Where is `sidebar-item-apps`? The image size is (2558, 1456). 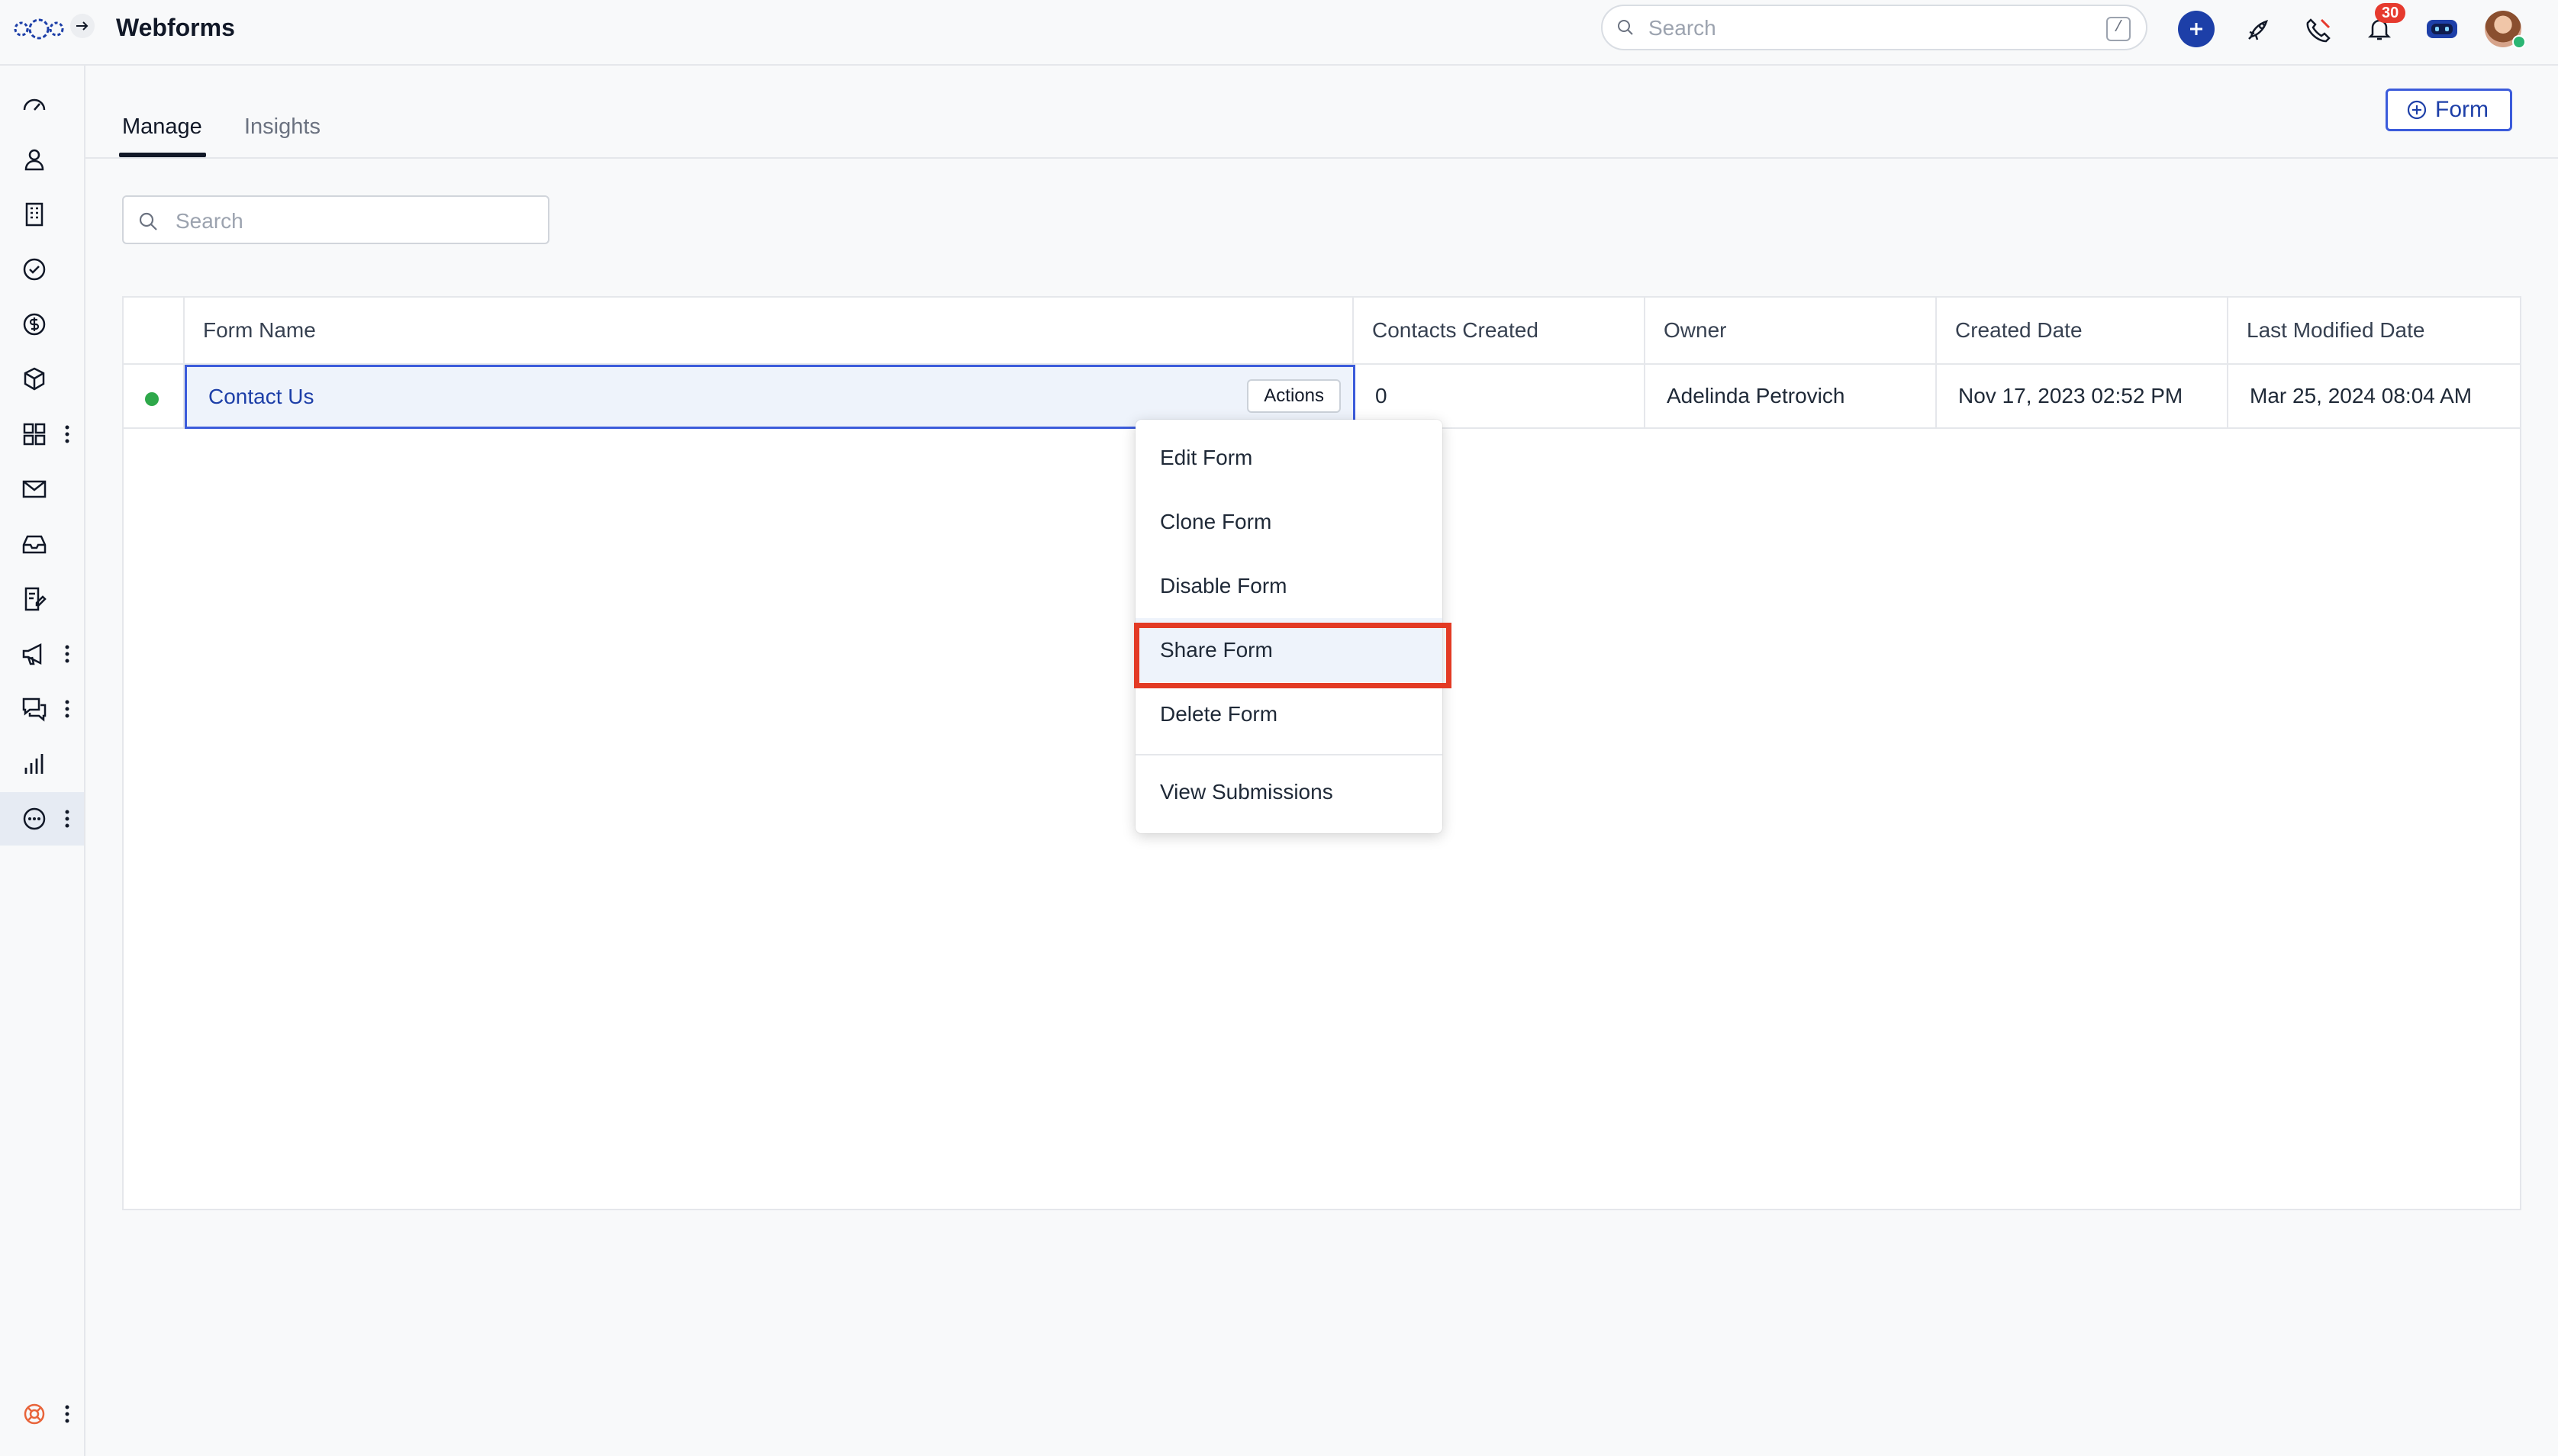 sidebar-item-apps is located at coordinates (42, 434).